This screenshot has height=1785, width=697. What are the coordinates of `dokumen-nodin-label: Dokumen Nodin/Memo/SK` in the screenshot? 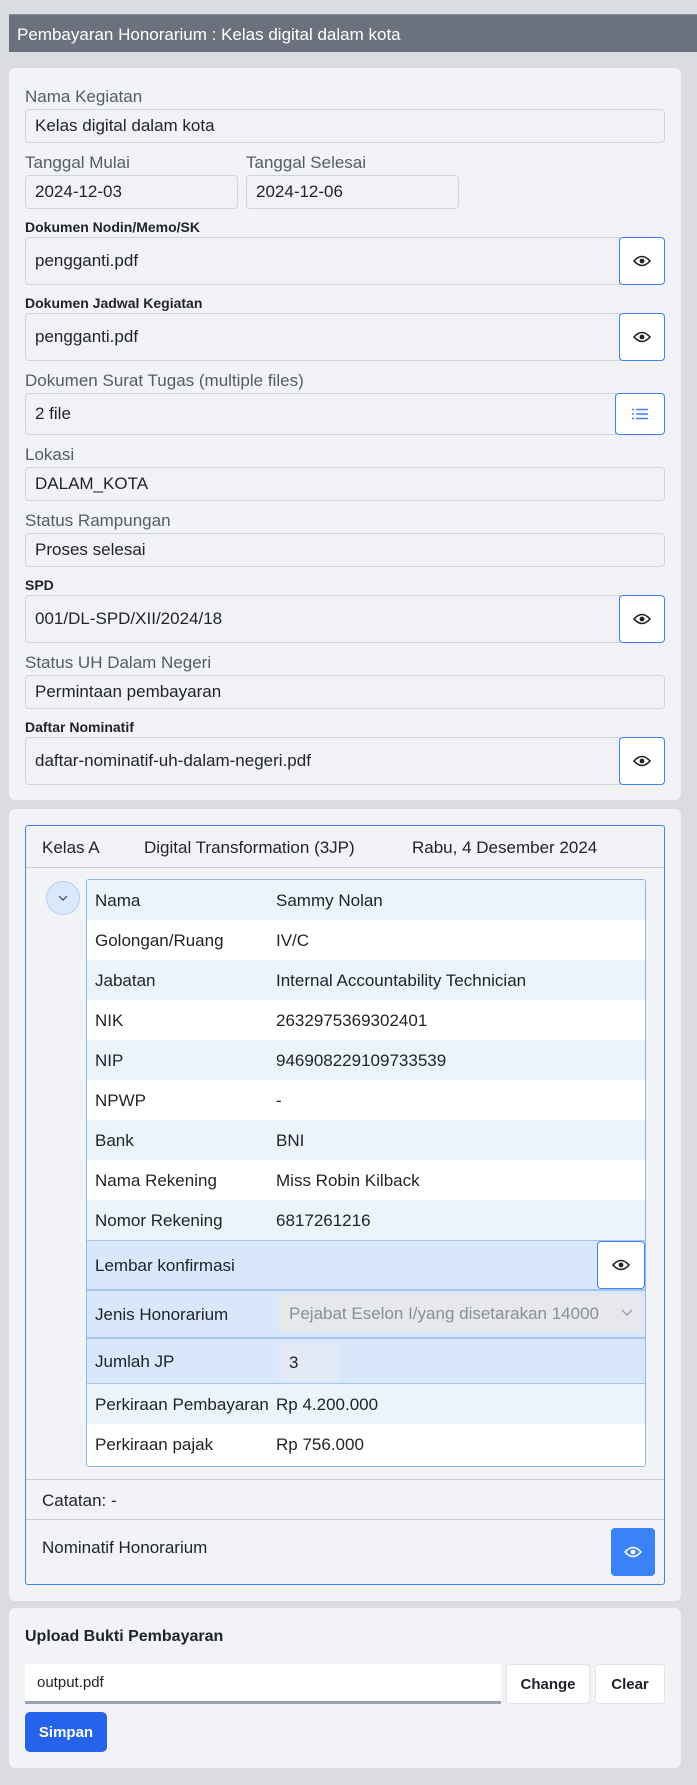 It's located at (113, 227).